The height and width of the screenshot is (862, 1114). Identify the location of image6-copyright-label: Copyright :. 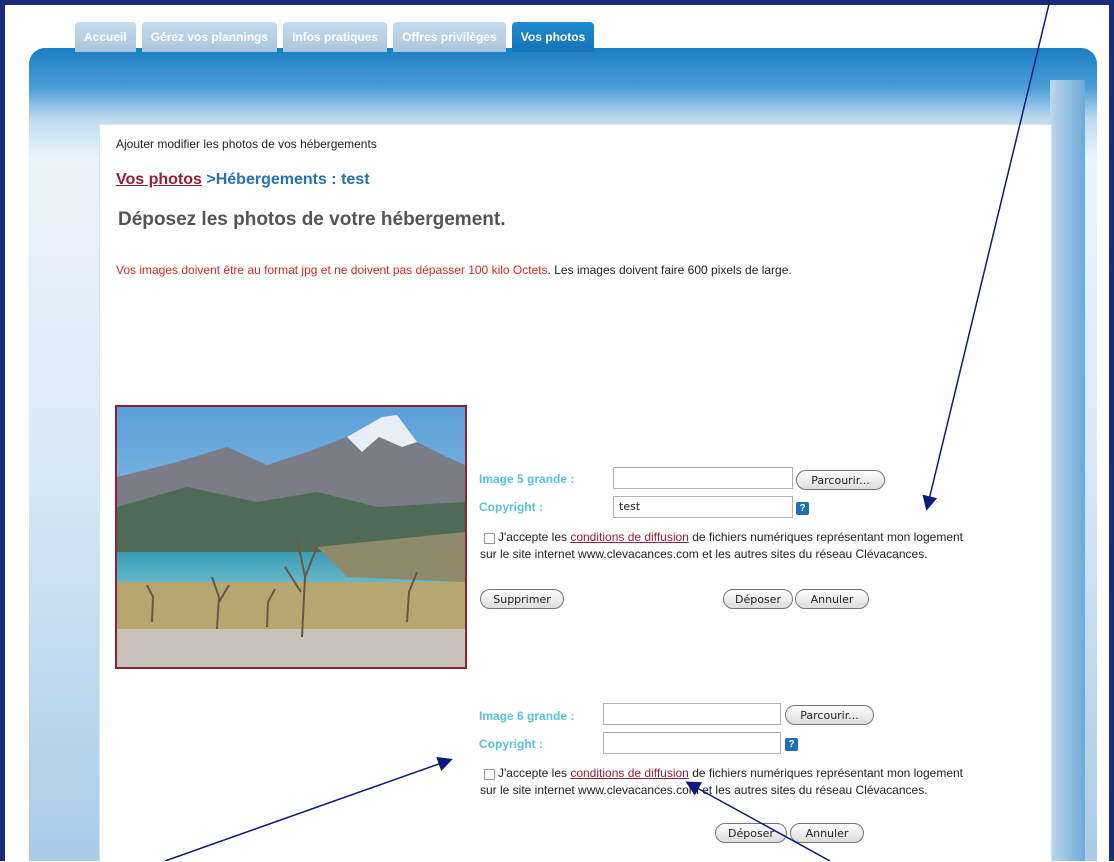
(511, 744).